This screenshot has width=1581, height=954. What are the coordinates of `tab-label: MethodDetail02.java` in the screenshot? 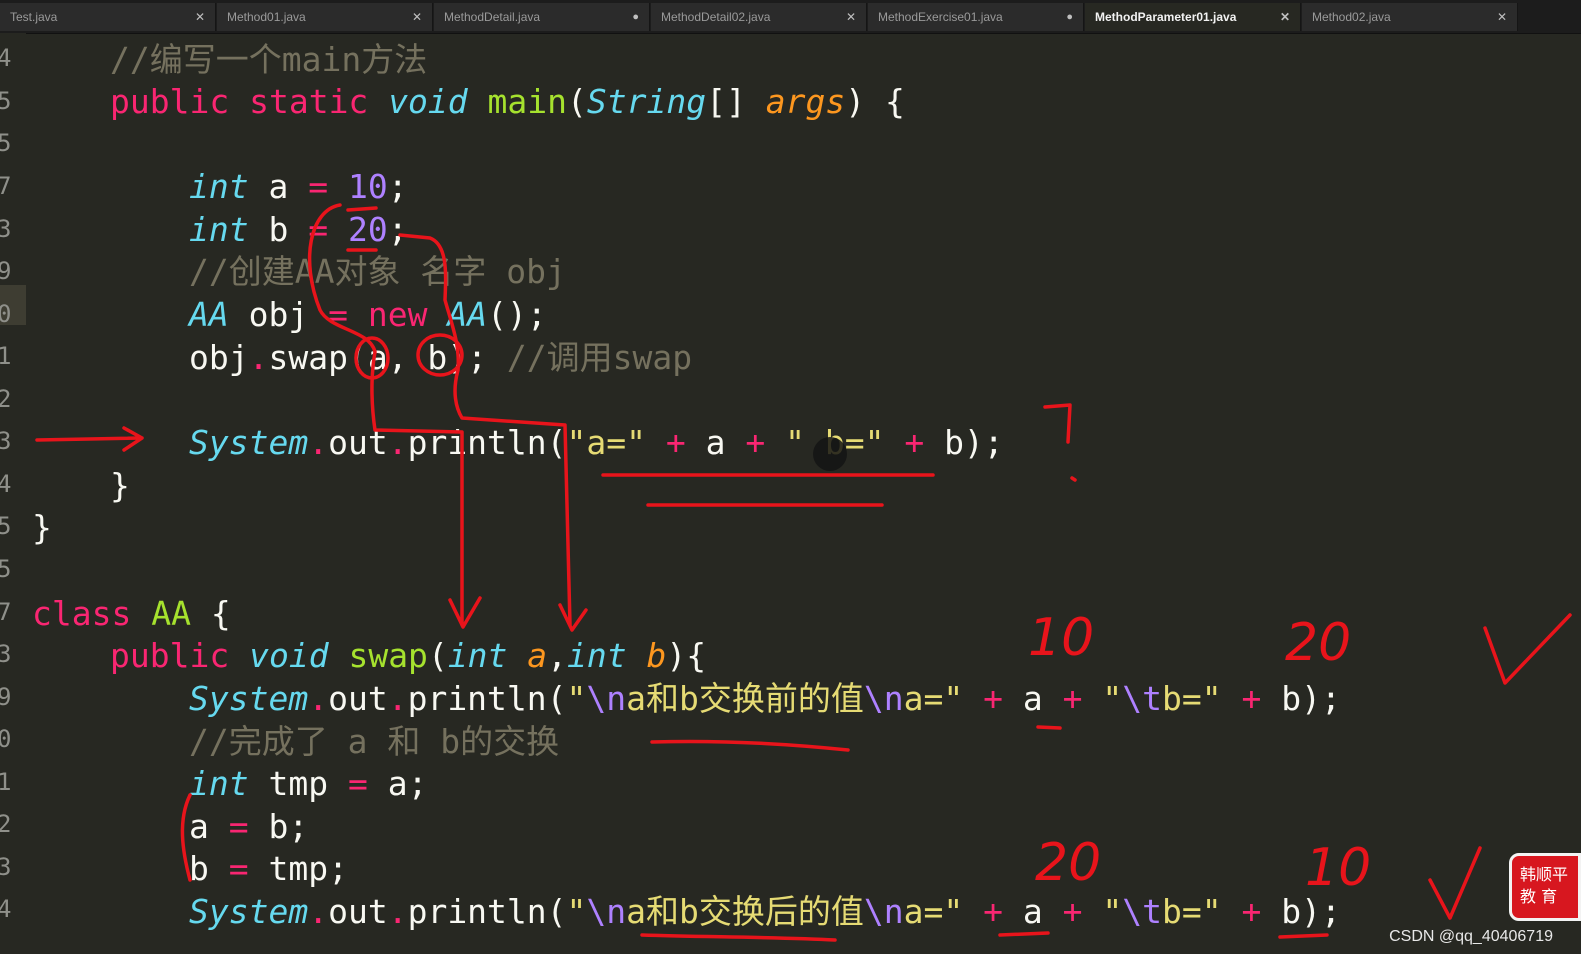 It's located at (716, 17).